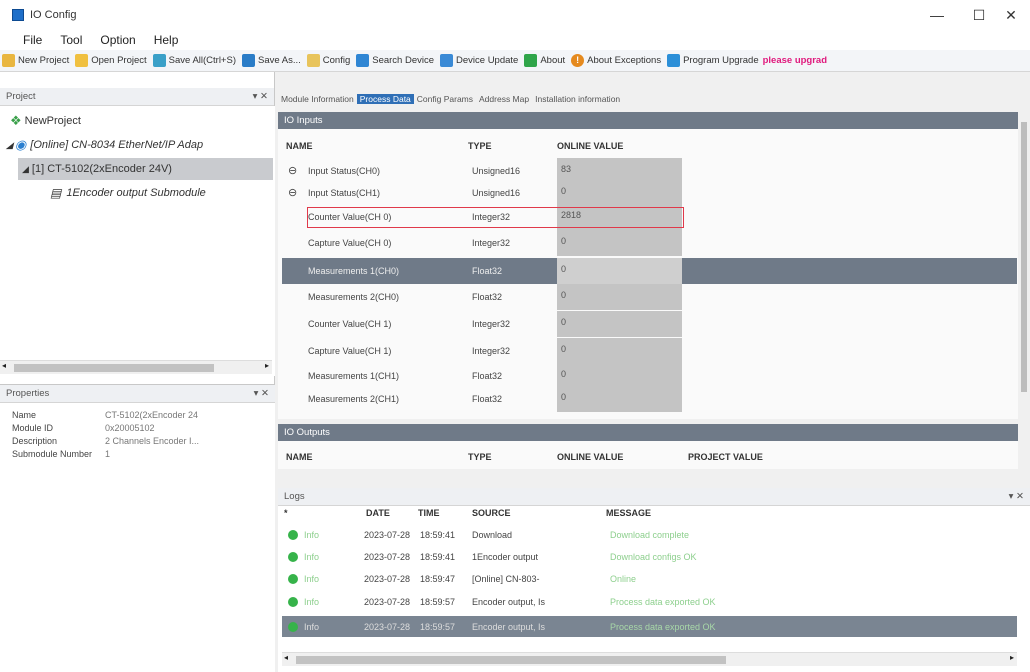  I want to click on prop-value: 1, so click(108, 453).